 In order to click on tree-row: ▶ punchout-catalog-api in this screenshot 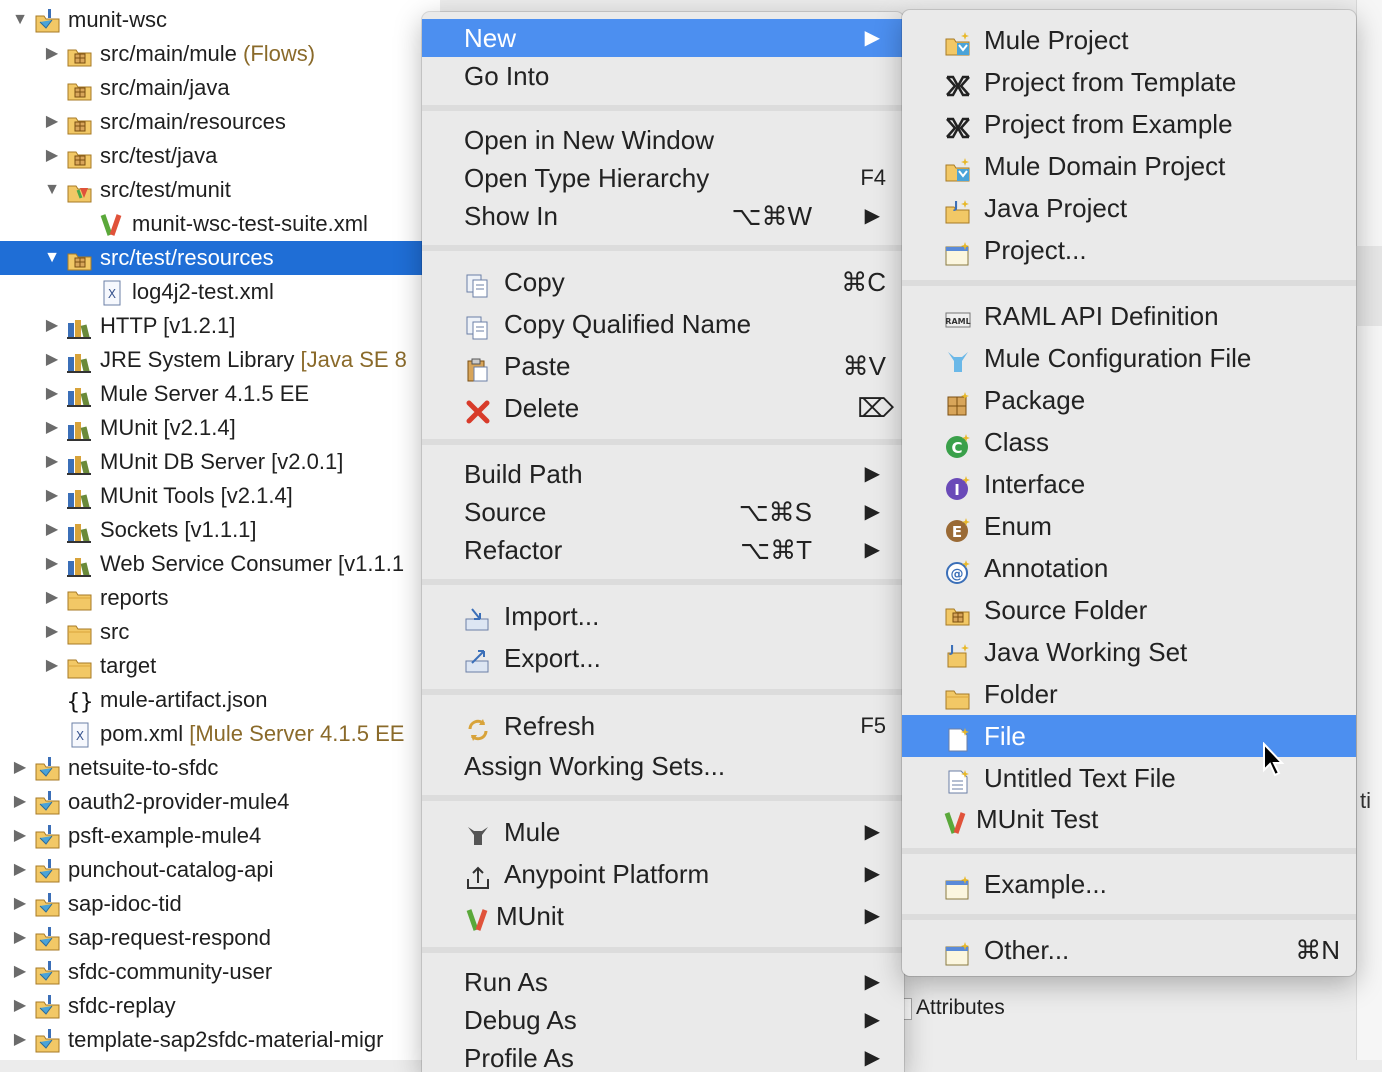, I will do `click(220, 870)`.